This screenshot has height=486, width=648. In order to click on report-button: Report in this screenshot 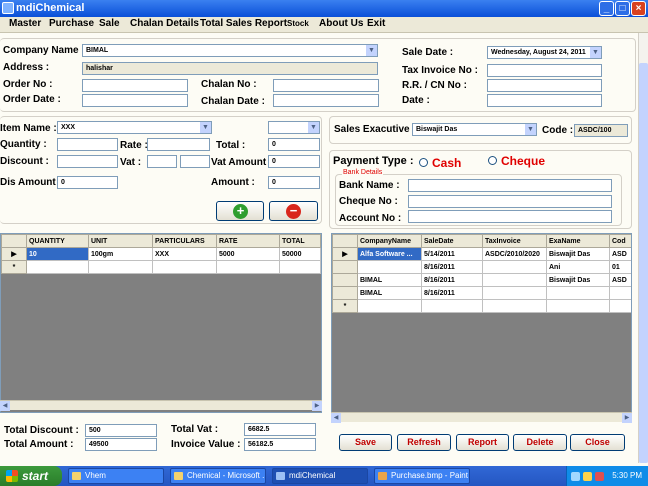, I will do `click(482, 442)`.